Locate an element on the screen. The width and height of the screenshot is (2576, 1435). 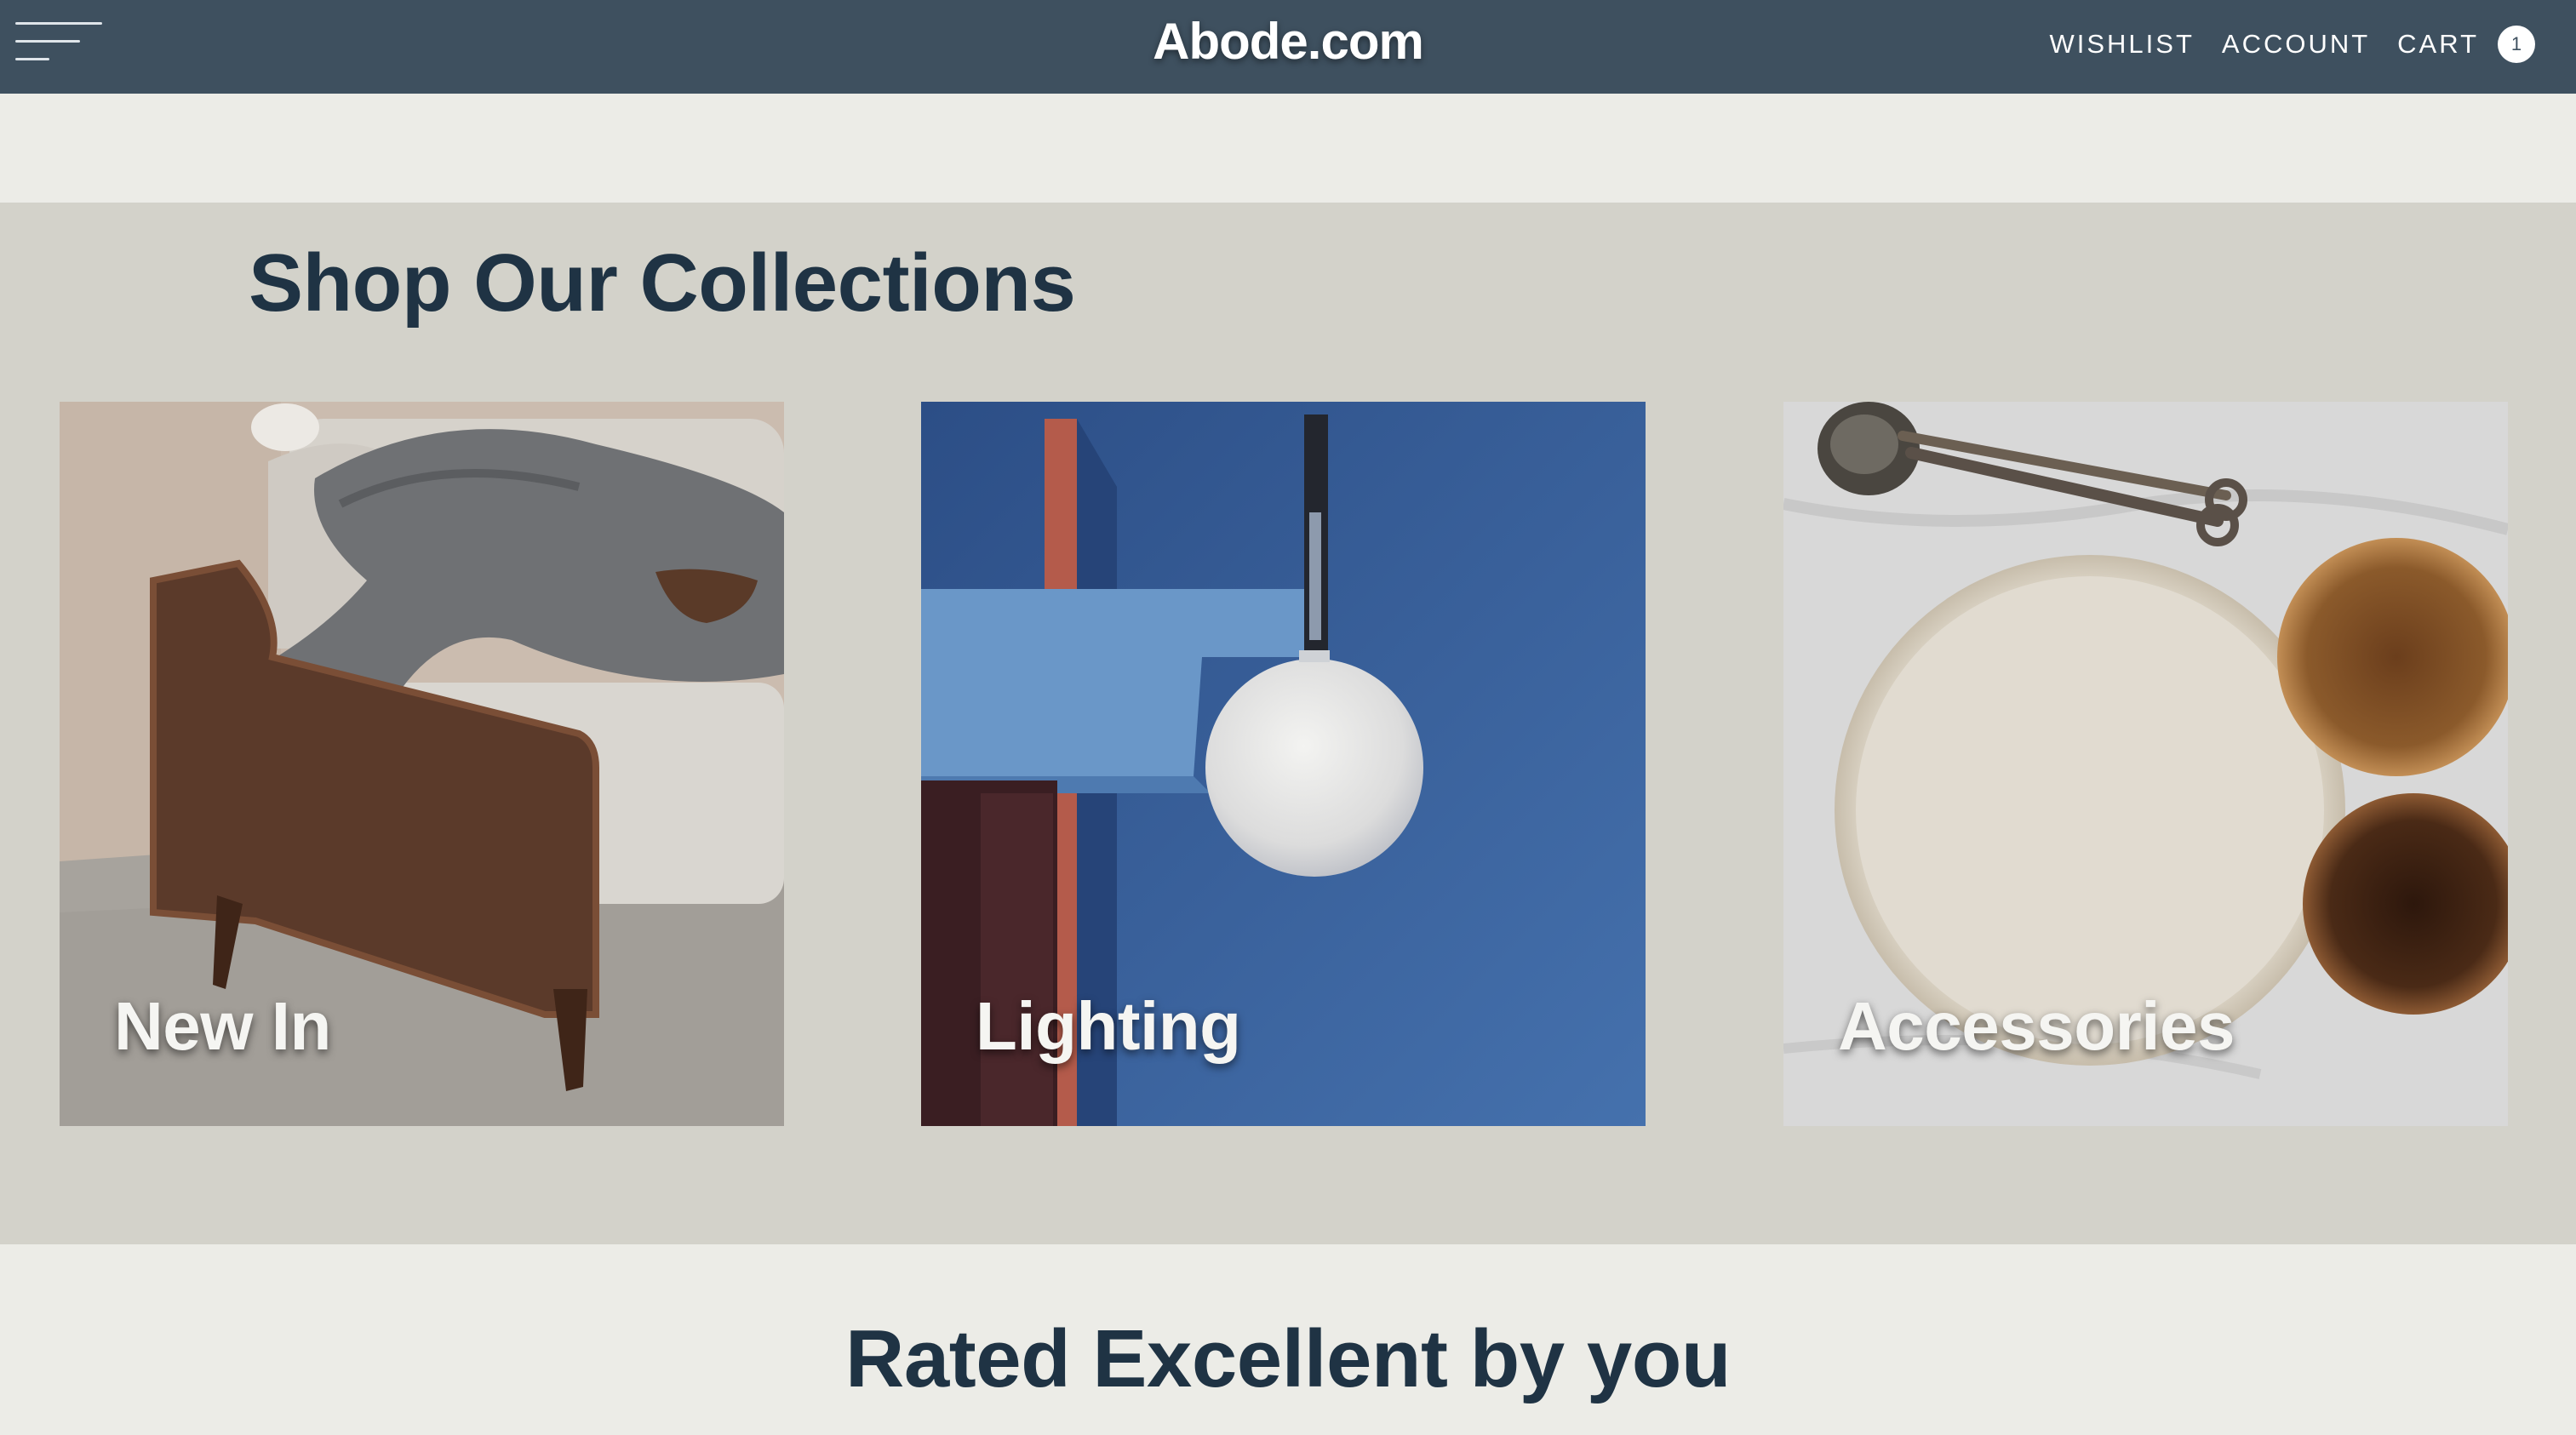
brand-logo: Abode.com is located at coordinates (1288, 41).